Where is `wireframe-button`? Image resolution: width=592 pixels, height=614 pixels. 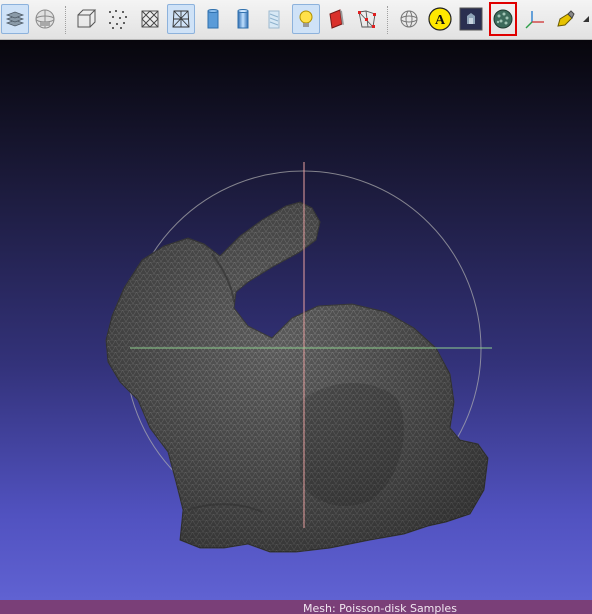 wireframe-button is located at coordinates (150, 19).